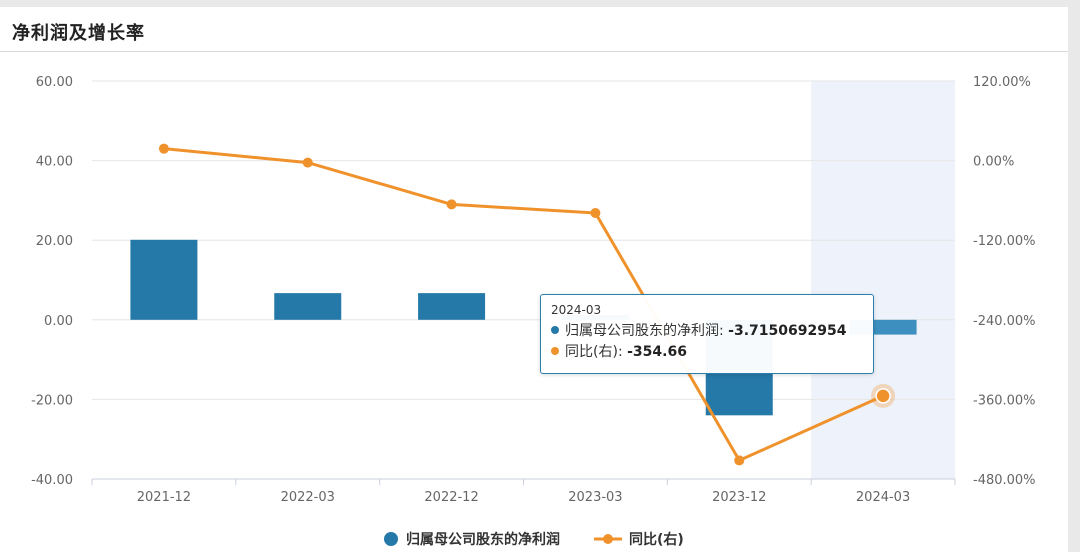 This screenshot has height=552, width=1080. What do you see at coordinates (58, 321) in the screenshot?
I see `y-left-tick-label: 0.00` at bounding box center [58, 321].